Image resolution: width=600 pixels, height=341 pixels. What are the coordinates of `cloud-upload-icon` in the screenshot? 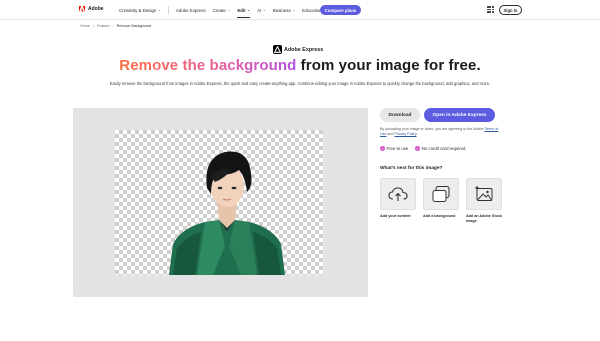 It's located at (398, 194).